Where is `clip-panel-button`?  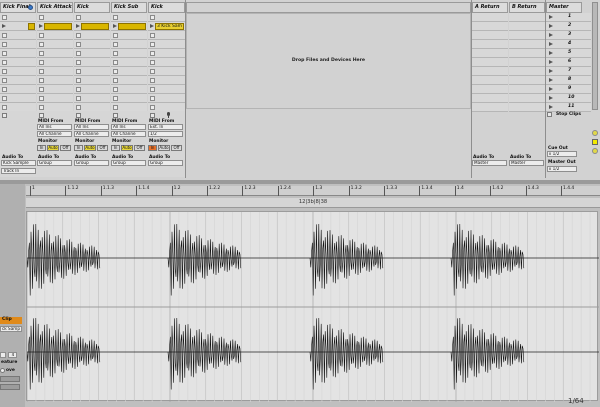 clip-panel-button is located at coordinates (10, 379).